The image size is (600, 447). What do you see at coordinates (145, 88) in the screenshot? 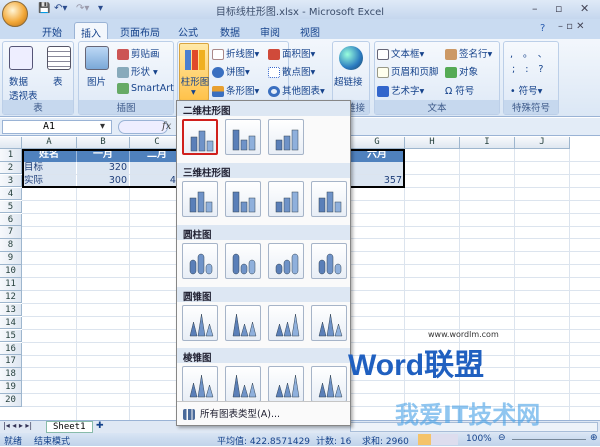
I see `smartart-button: SmartArt` at bounding box center [145, 88].